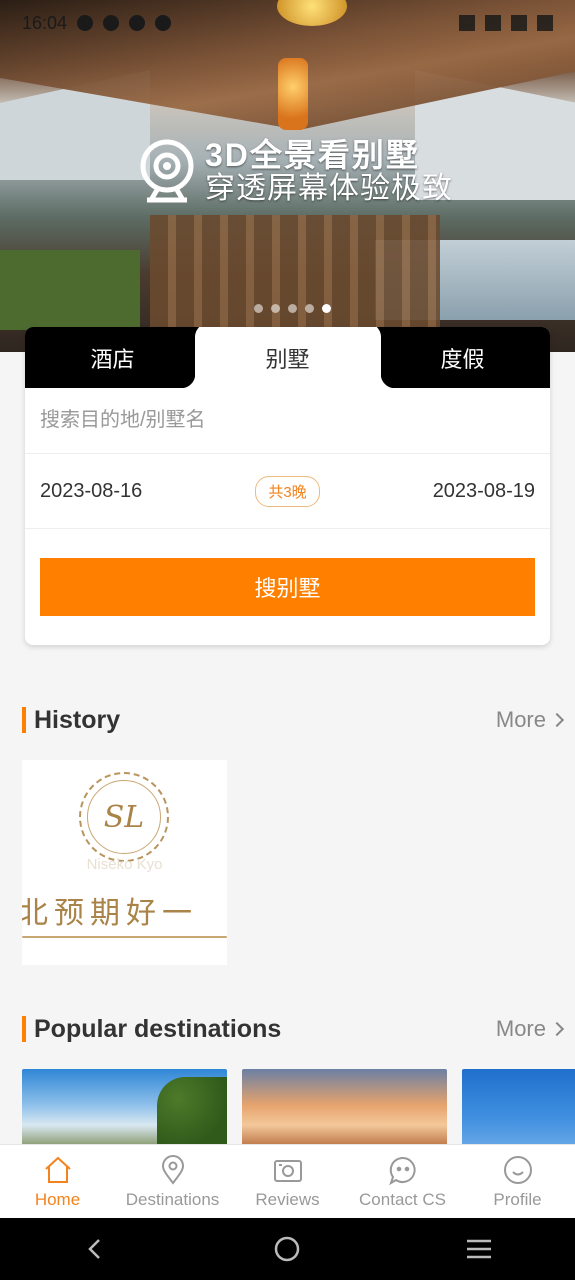  I want to click on vibrate-icon, so click(467, 23).